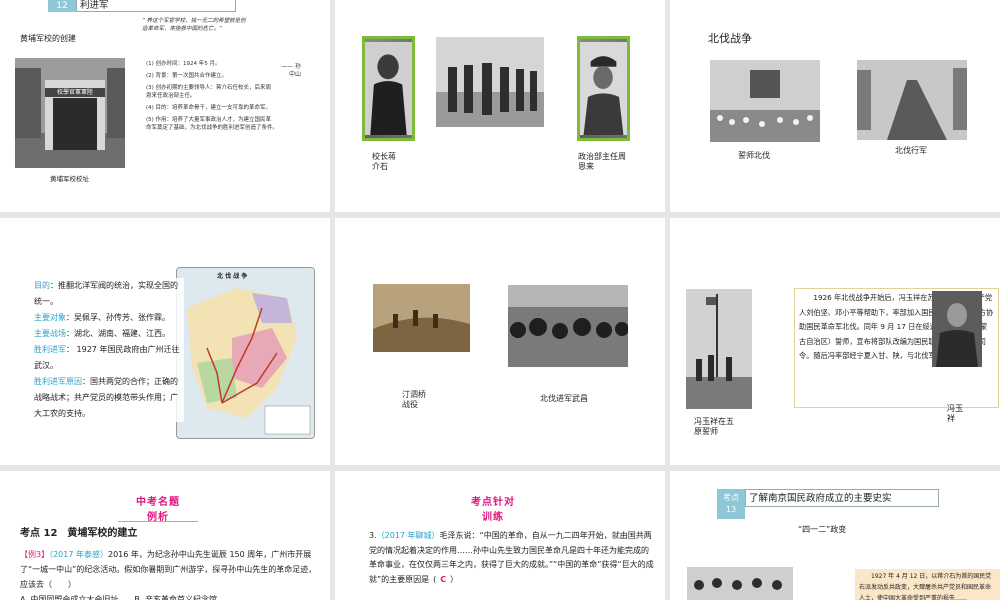 This screenshot has width=1000, height=600. I want to click on soldiers-drawing, so click(568, 326).